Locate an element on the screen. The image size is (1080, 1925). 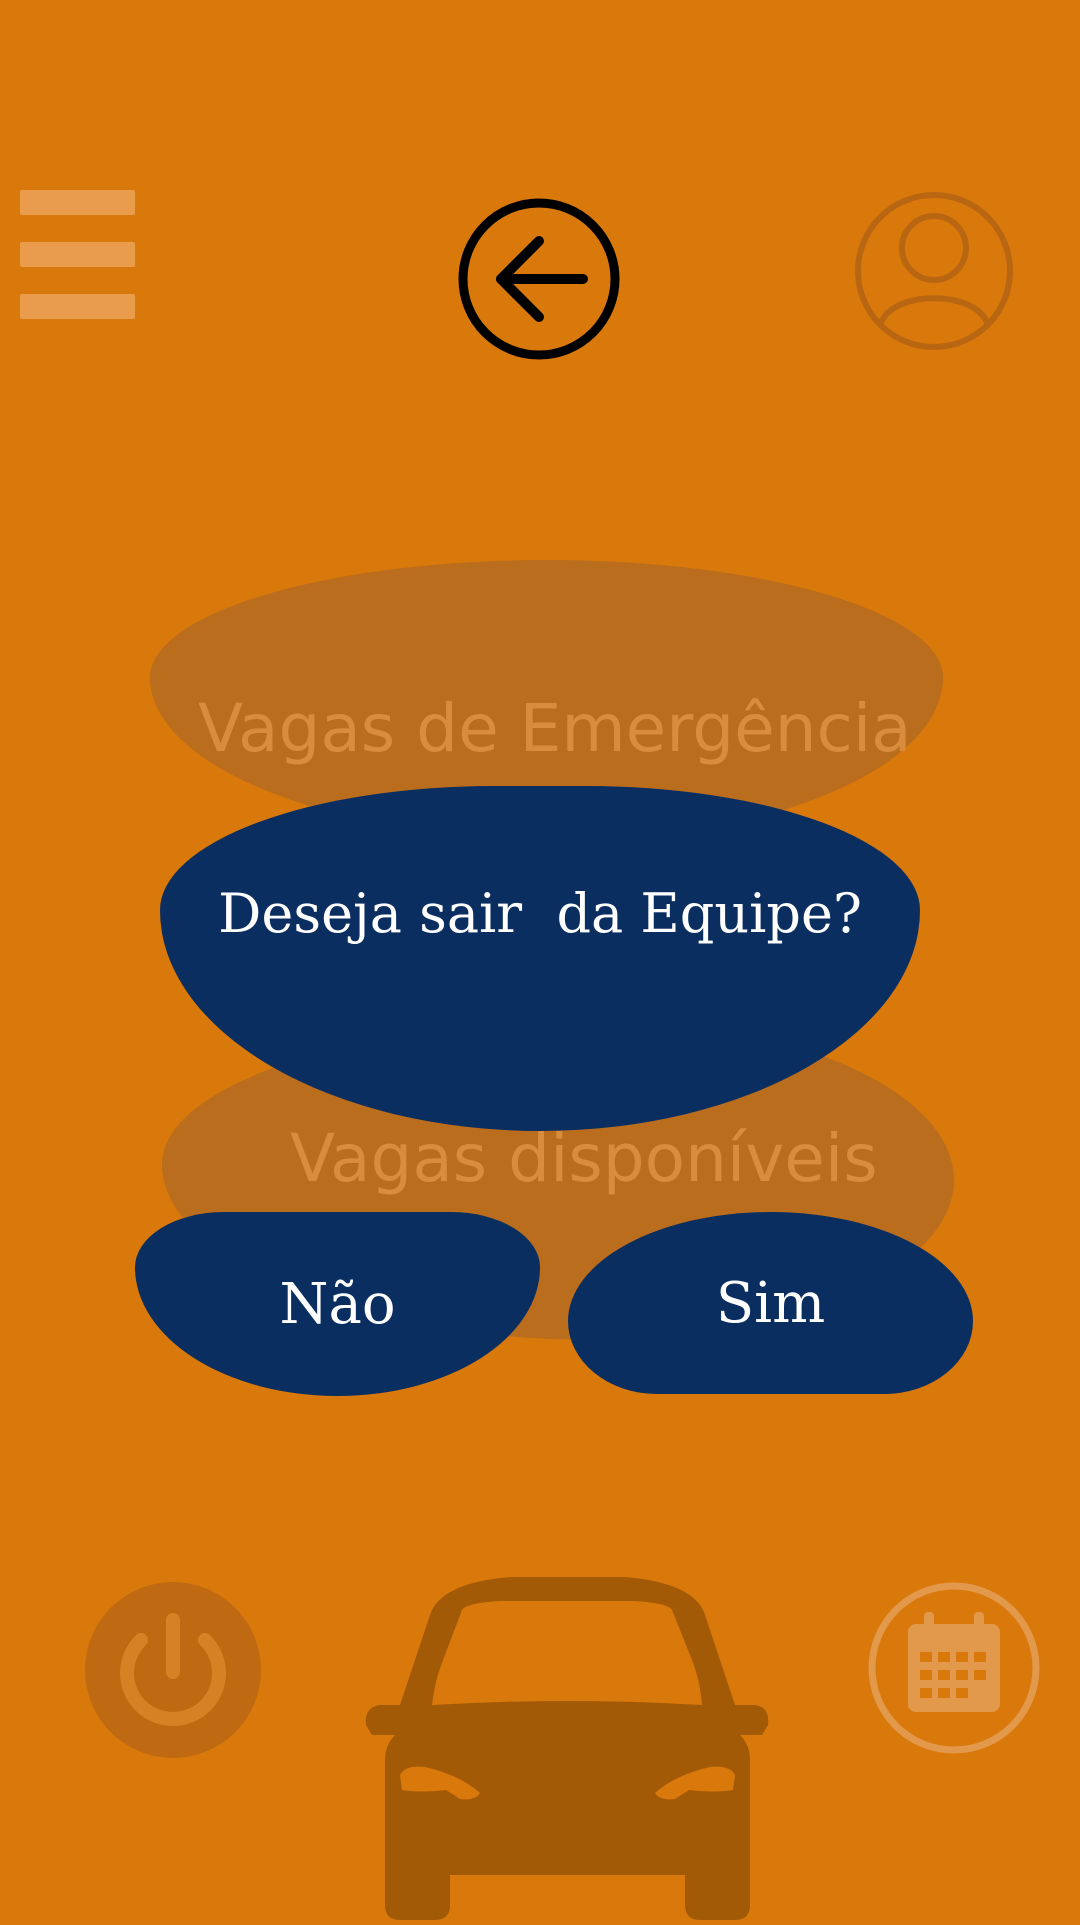
arrow-left-circle-icon is located at coordinates (539, 279).